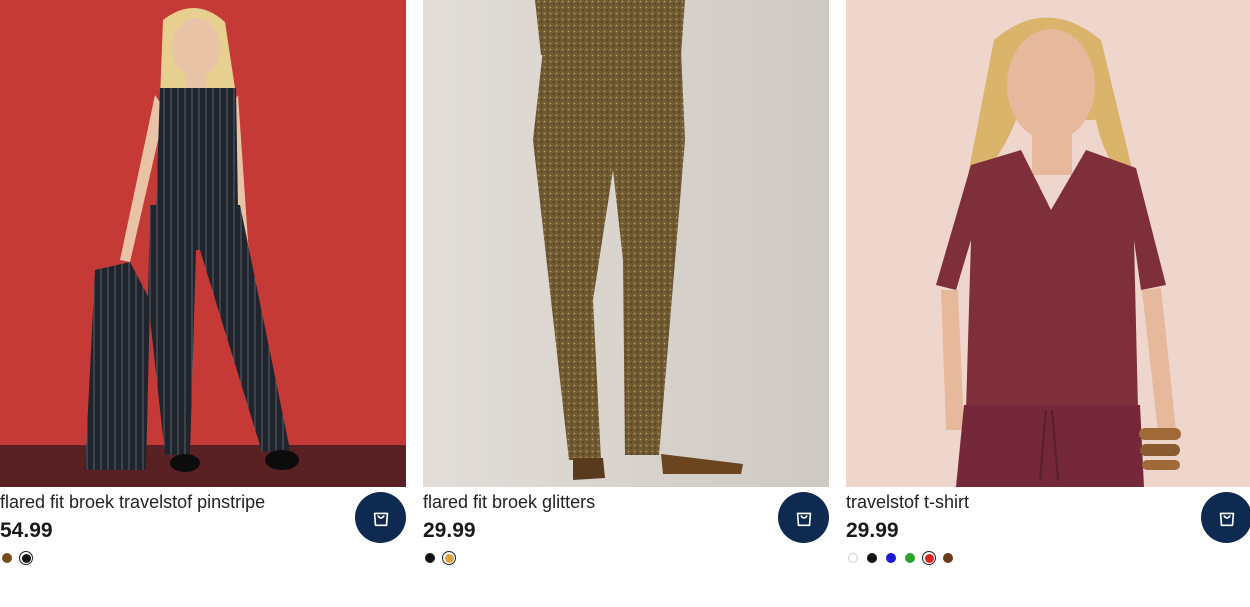  Describe the element at coordinates (132, 502) in the screenshot. I see `product-name: flared fit broek travelstof pinstripe` at that location.